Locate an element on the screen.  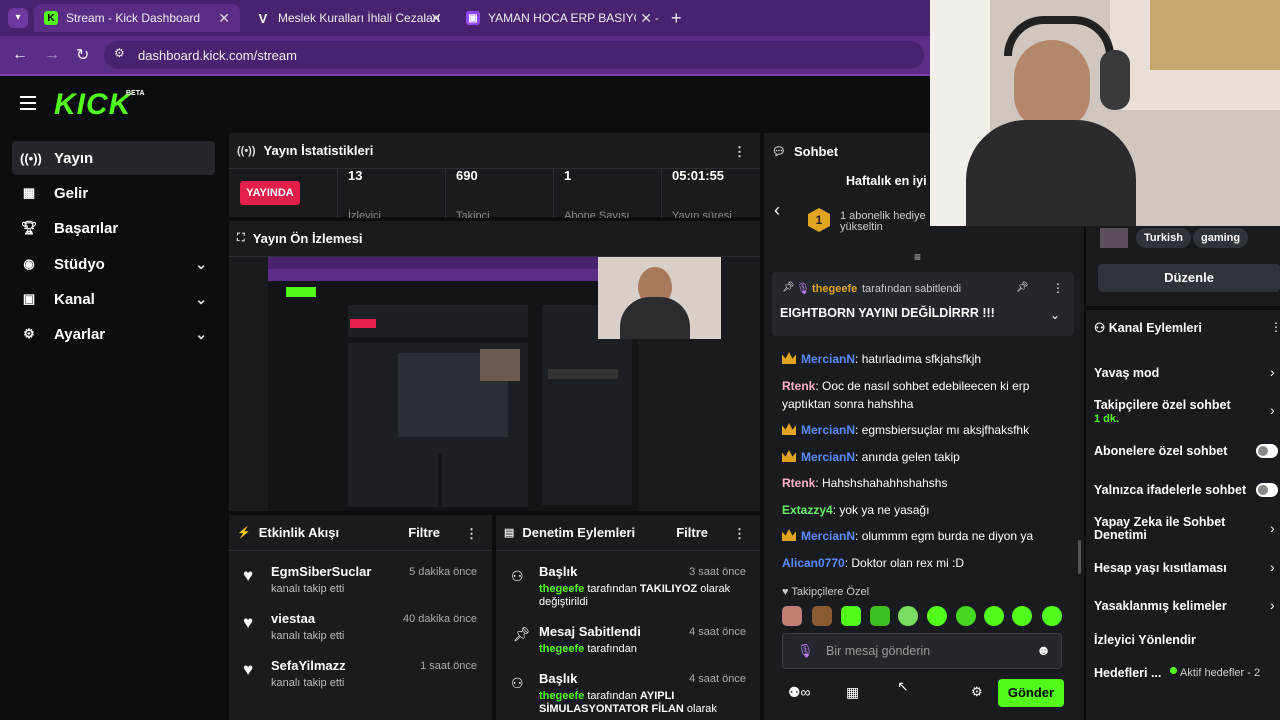
lightning-icon: ⚡ is located at coordinates (244, 533).